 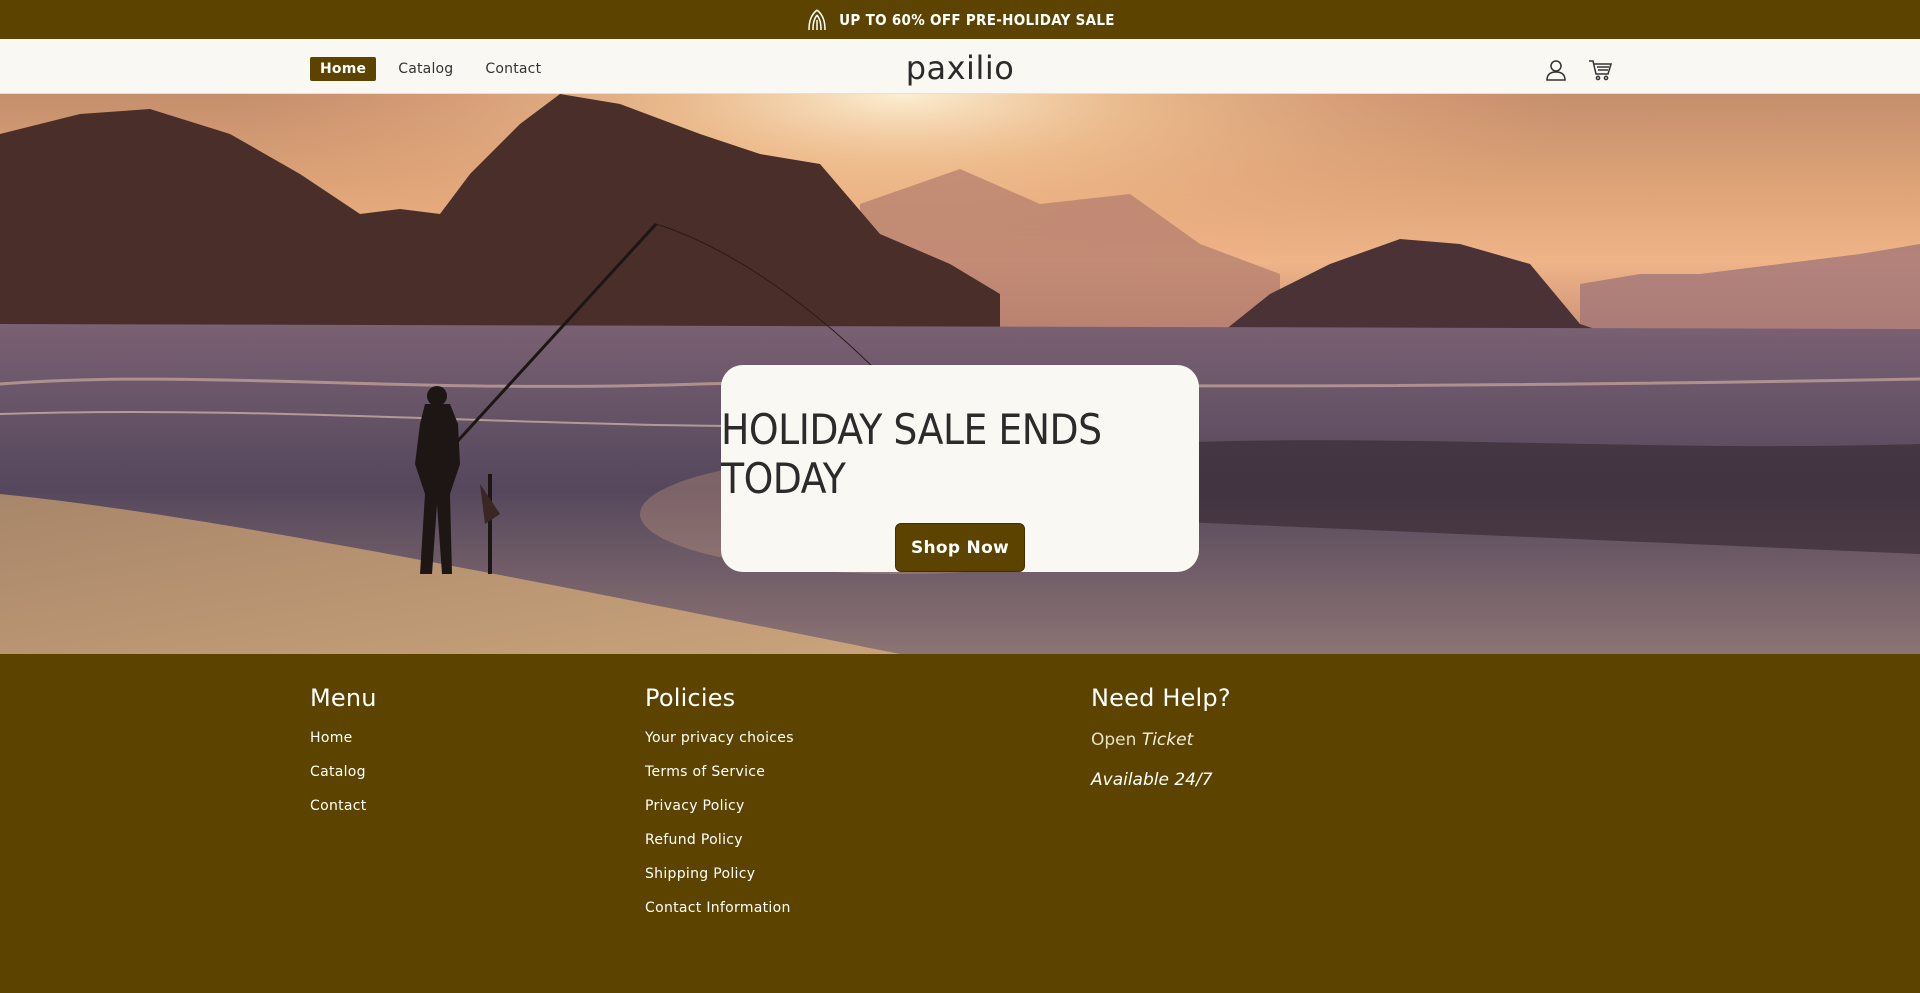 I want to click on footer-link-privacy-choices: Your privacy choices, so click(x=719, y=738).